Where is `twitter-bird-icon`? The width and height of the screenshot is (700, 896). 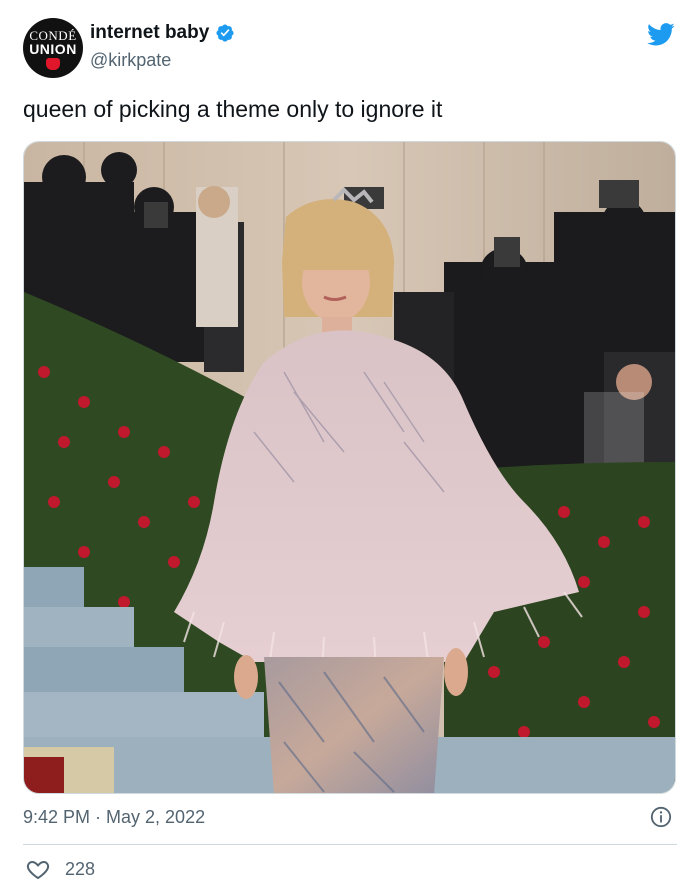 twitter-bird-icon is located at coordinates (661, 34).